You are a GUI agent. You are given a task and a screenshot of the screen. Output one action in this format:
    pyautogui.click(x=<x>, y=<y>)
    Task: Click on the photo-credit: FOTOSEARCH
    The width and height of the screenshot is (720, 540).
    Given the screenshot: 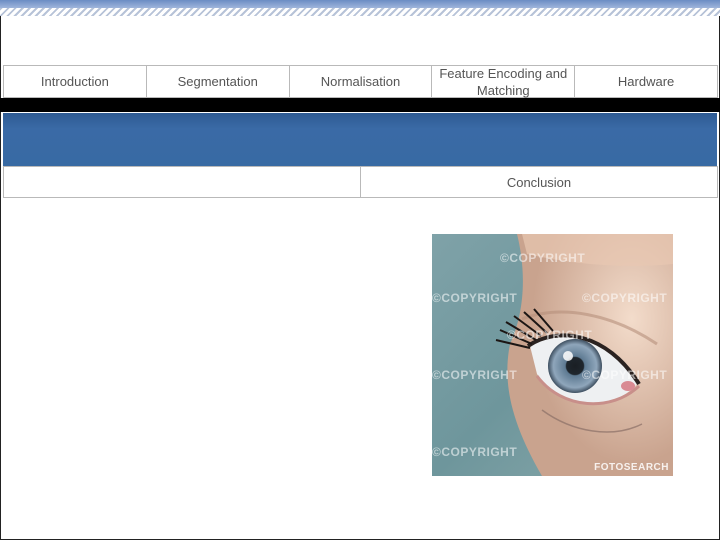 What is the action you would take?
    pyautogui.click(x=631, y=467)
    